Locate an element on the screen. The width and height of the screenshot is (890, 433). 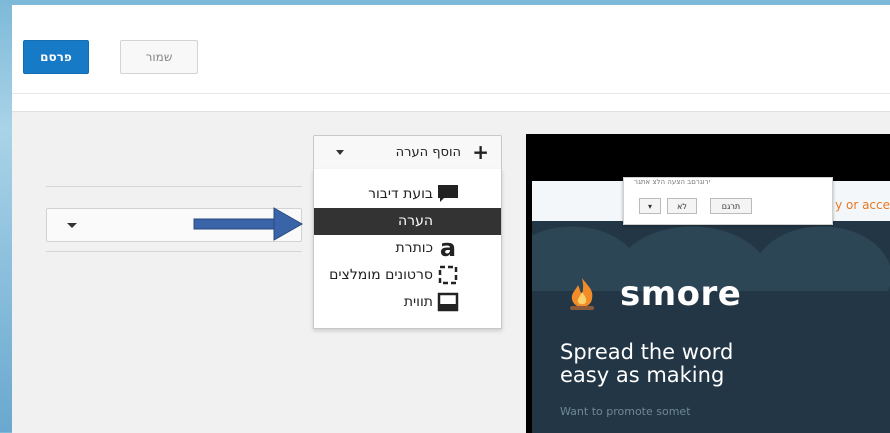
add-annotation-button: + הוסף הערה is located at coordinates (407, 153).